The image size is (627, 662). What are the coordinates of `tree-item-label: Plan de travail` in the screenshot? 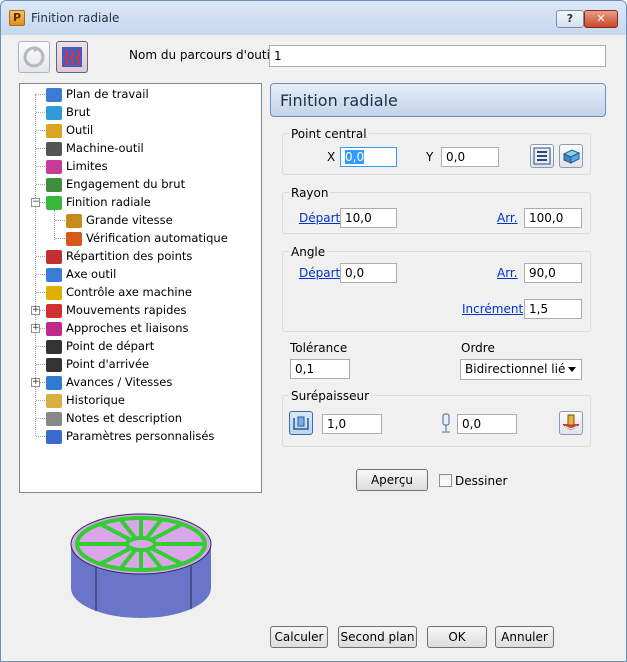 It's located at (107, 94).